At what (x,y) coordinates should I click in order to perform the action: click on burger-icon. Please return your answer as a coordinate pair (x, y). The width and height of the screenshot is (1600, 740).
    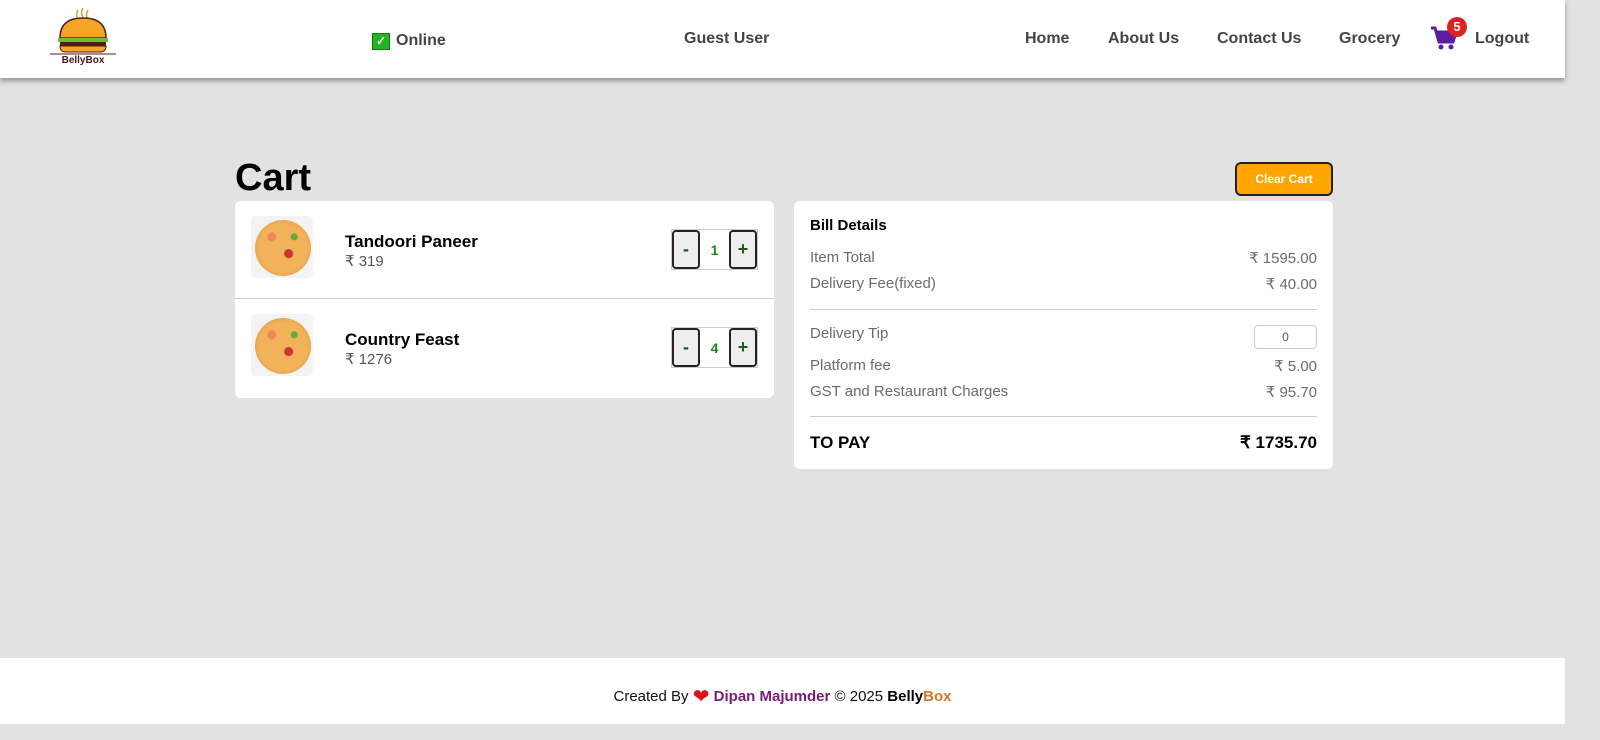
    Looking at the image, I should click on (83, 31).